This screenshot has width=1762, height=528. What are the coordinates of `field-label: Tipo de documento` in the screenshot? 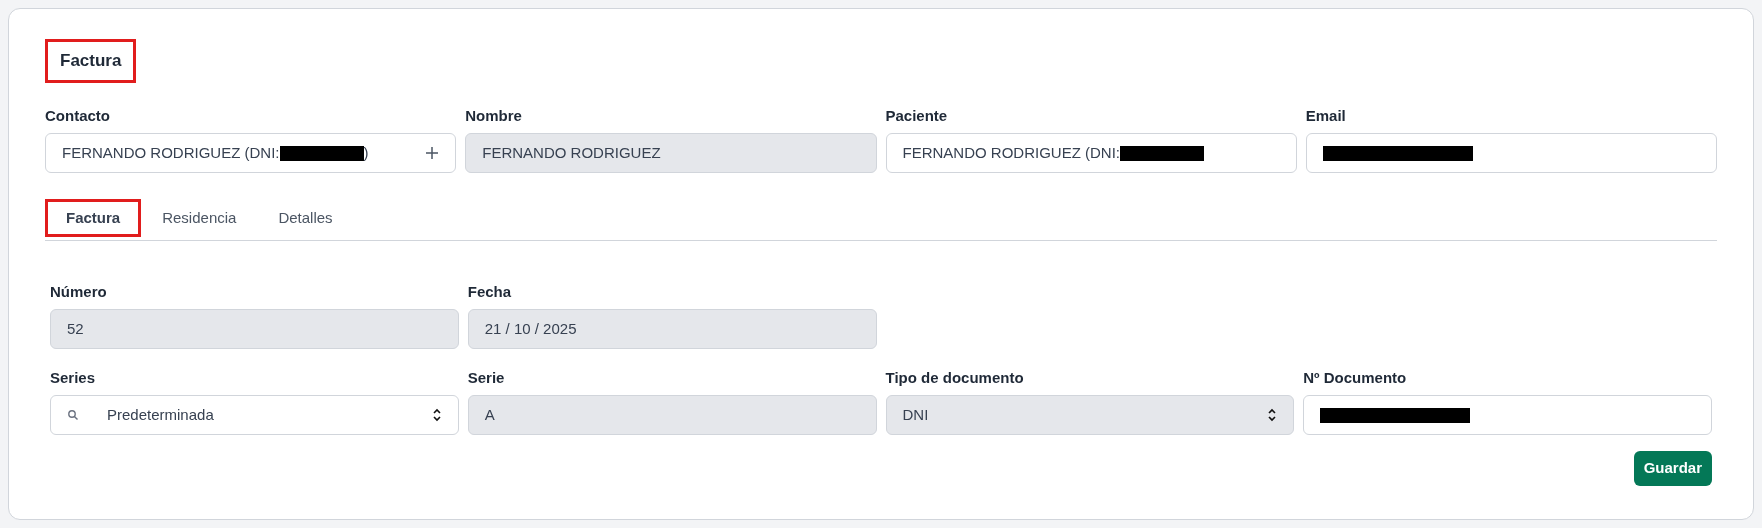 It's located at (955, 377).